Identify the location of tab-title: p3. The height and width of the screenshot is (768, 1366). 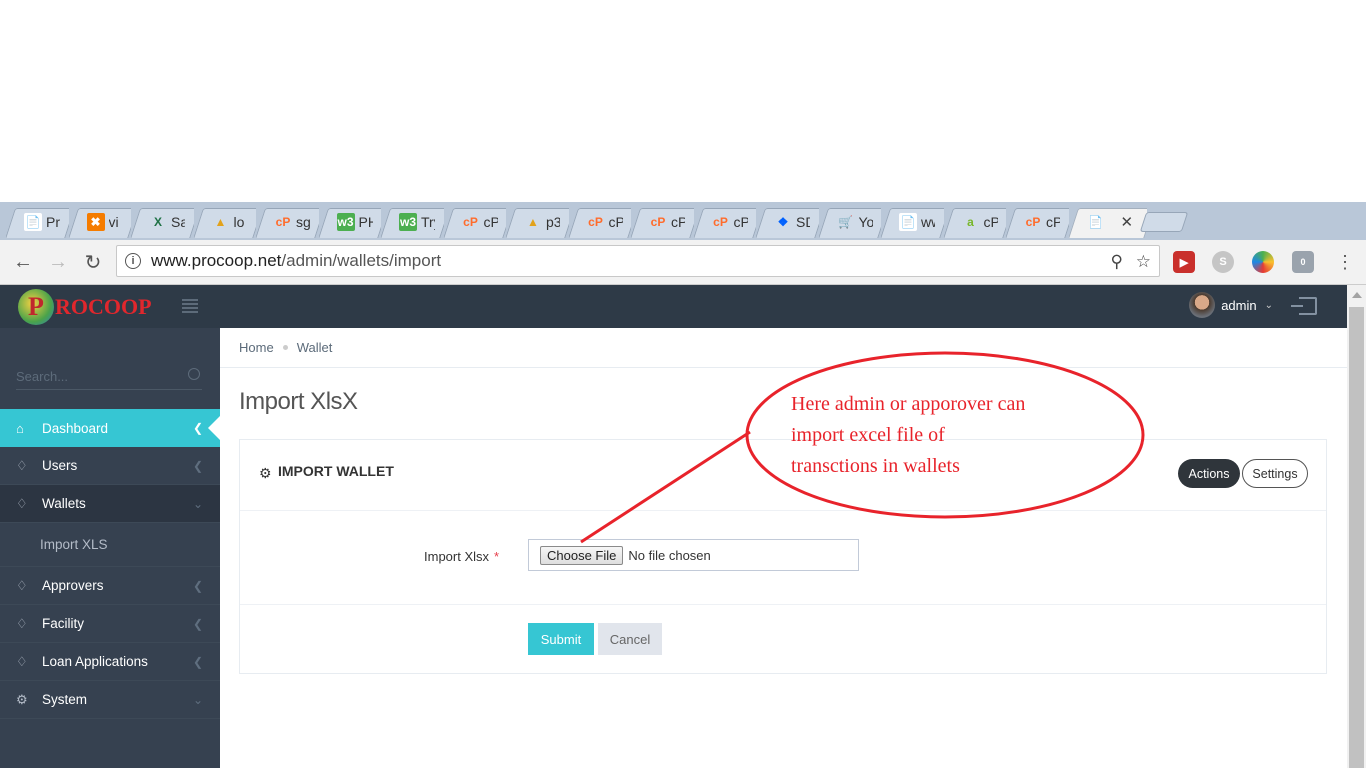
(553, 222).